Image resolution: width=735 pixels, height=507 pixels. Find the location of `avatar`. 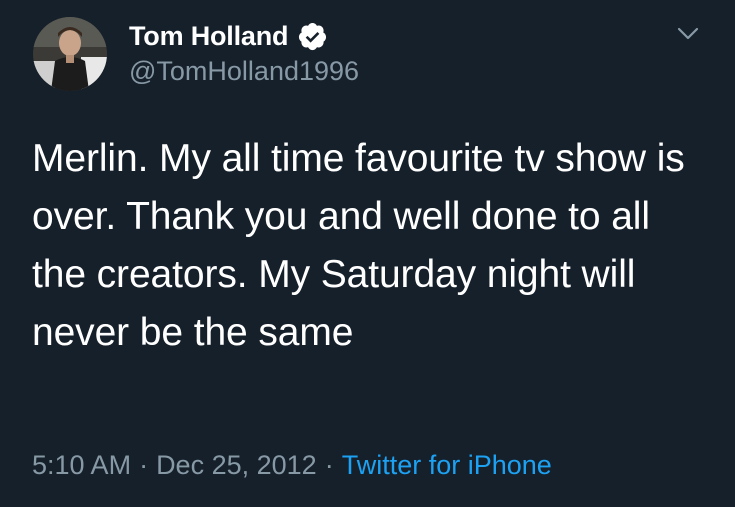

avatar is located at coordinates (70, 54).